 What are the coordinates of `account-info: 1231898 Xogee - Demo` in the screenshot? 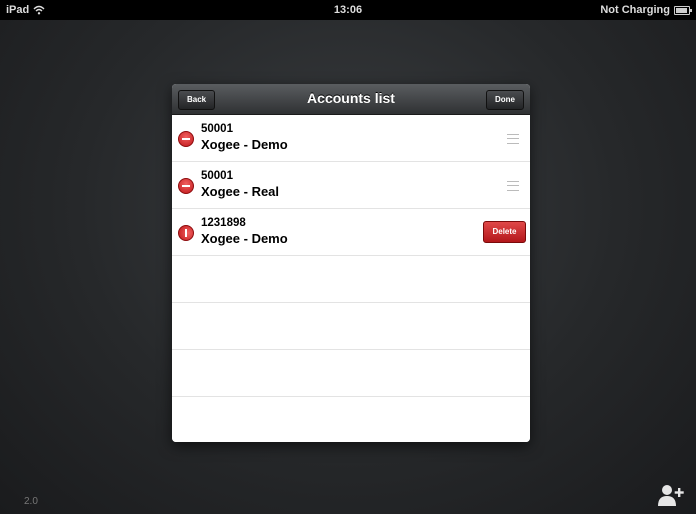 It's located at (244, 231).